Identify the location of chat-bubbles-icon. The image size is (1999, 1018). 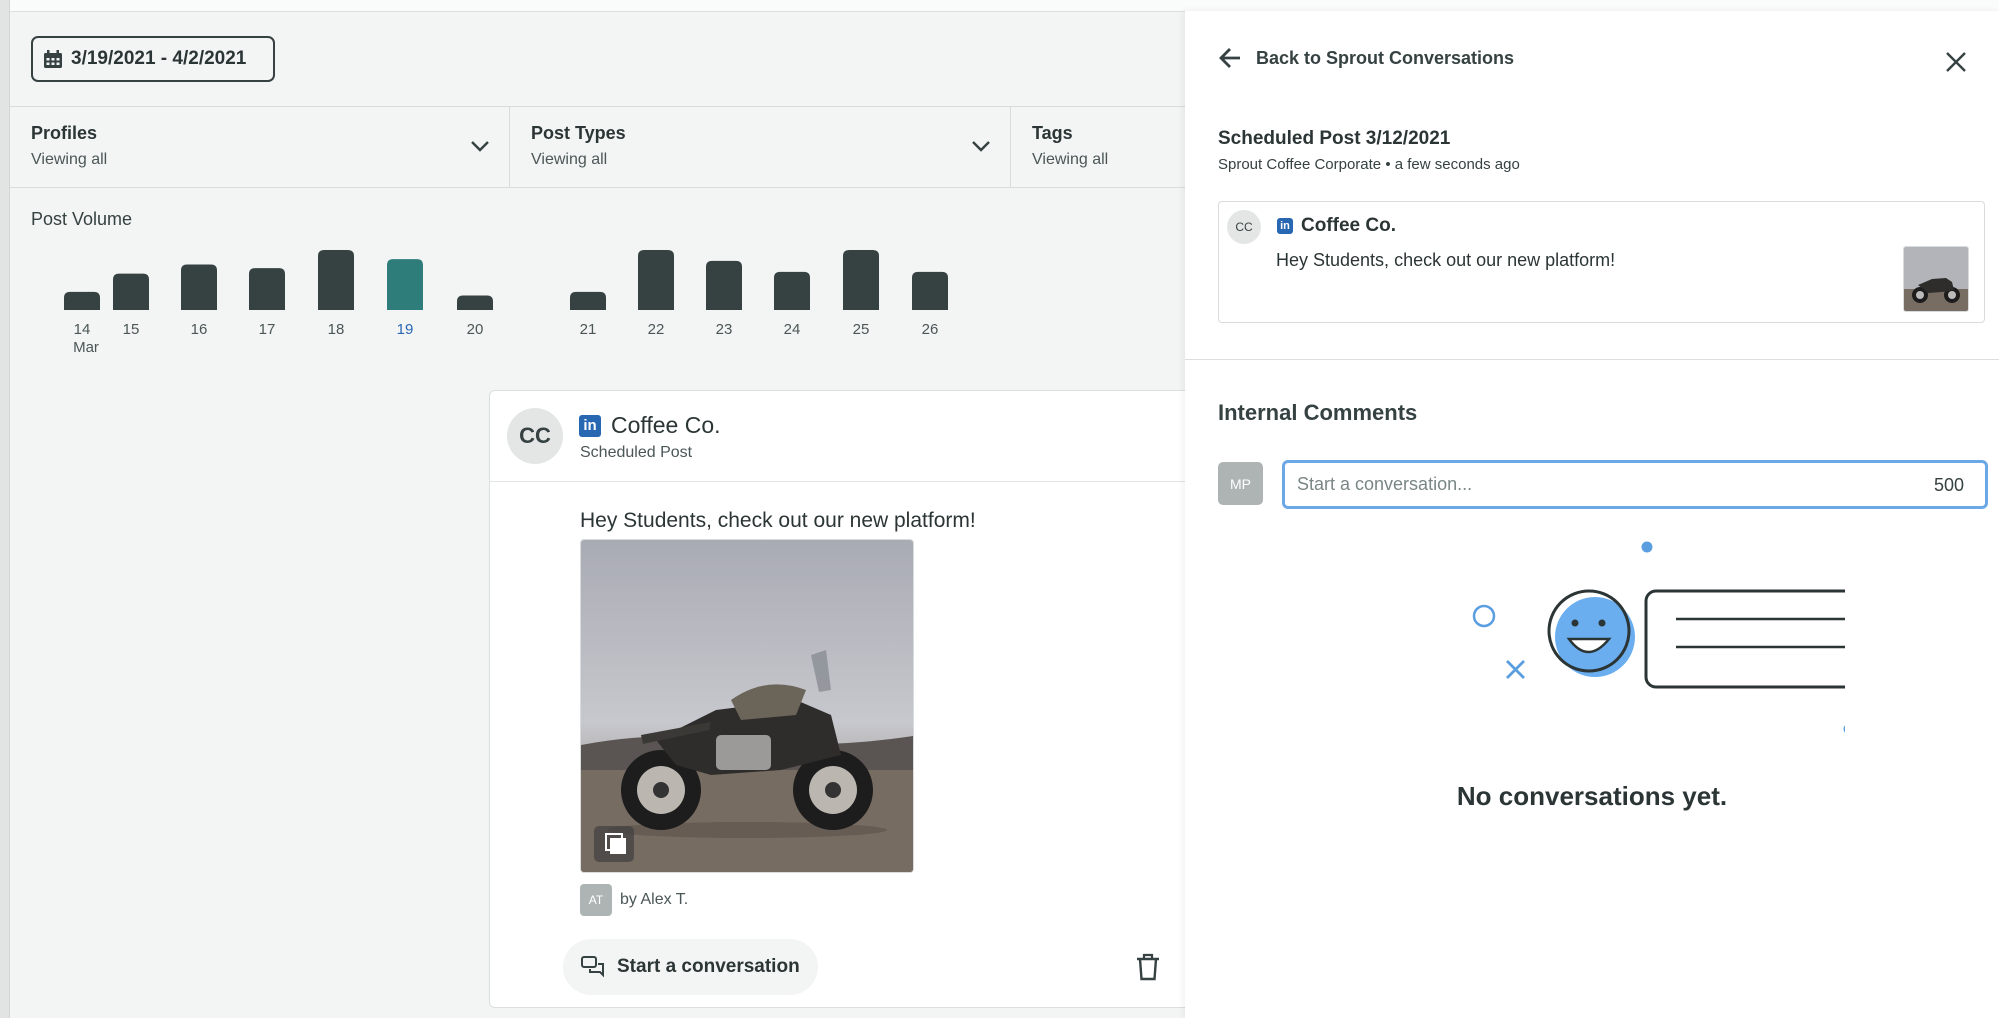
(592, 967).